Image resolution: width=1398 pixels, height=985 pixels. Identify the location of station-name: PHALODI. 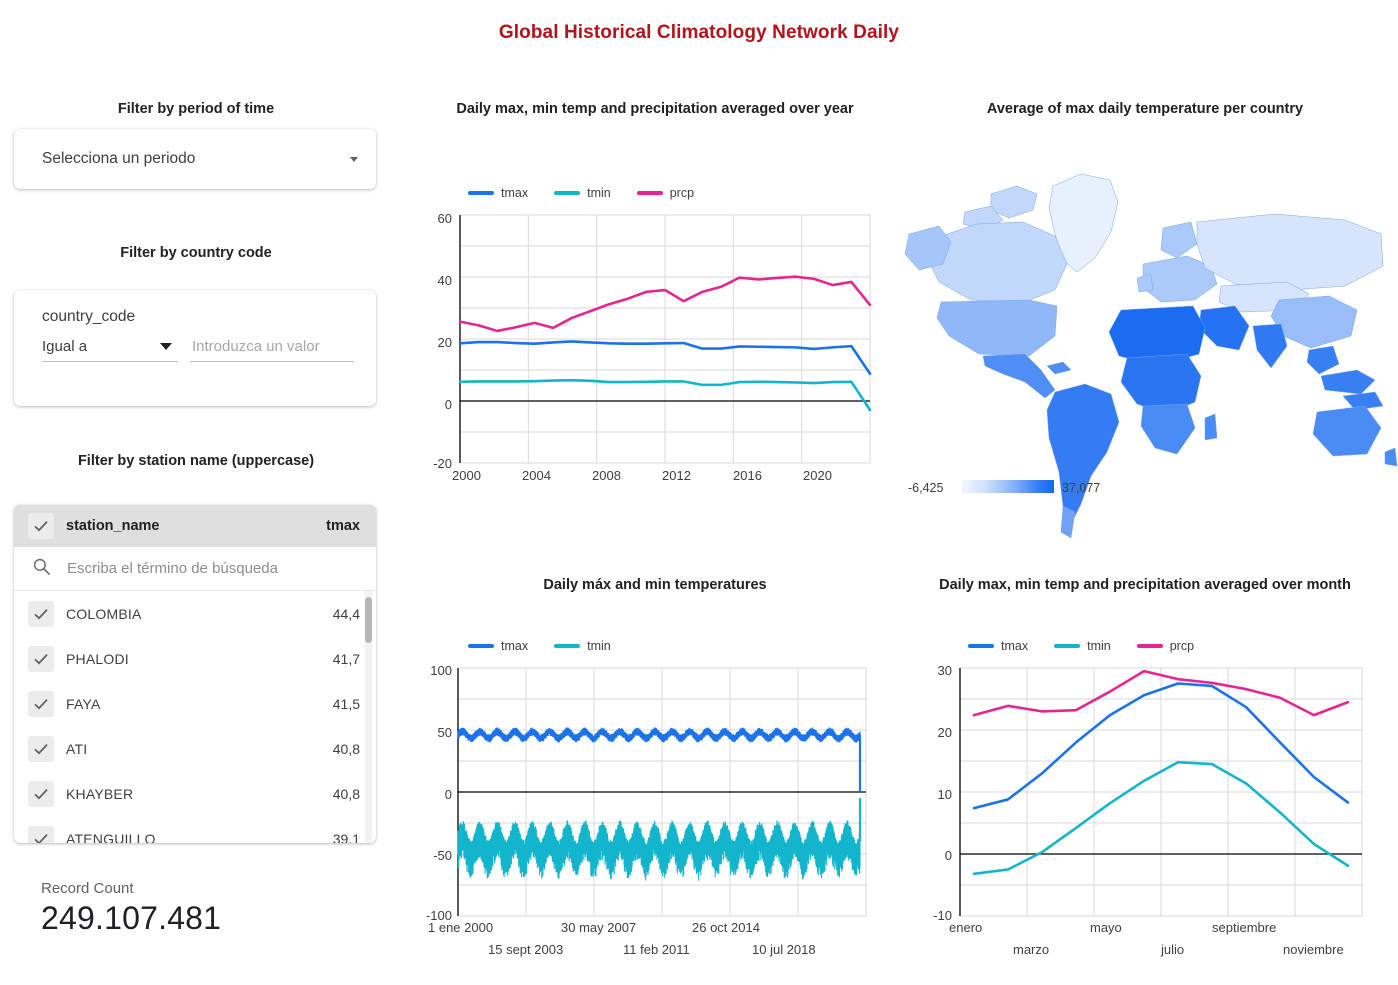
(97, 658).